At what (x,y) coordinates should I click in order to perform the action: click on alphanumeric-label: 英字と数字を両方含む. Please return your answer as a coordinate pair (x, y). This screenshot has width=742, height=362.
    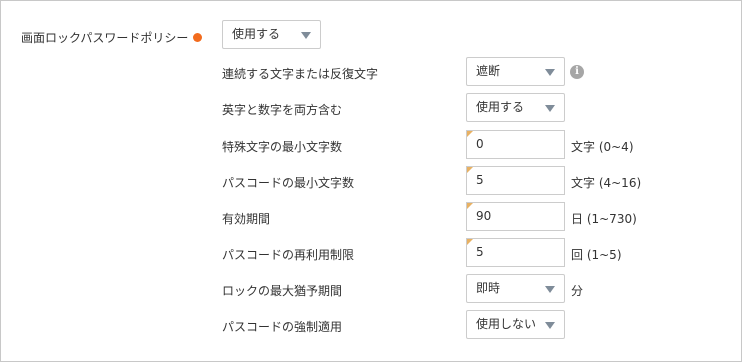
    Looking at the image, I should click on (282, 110).